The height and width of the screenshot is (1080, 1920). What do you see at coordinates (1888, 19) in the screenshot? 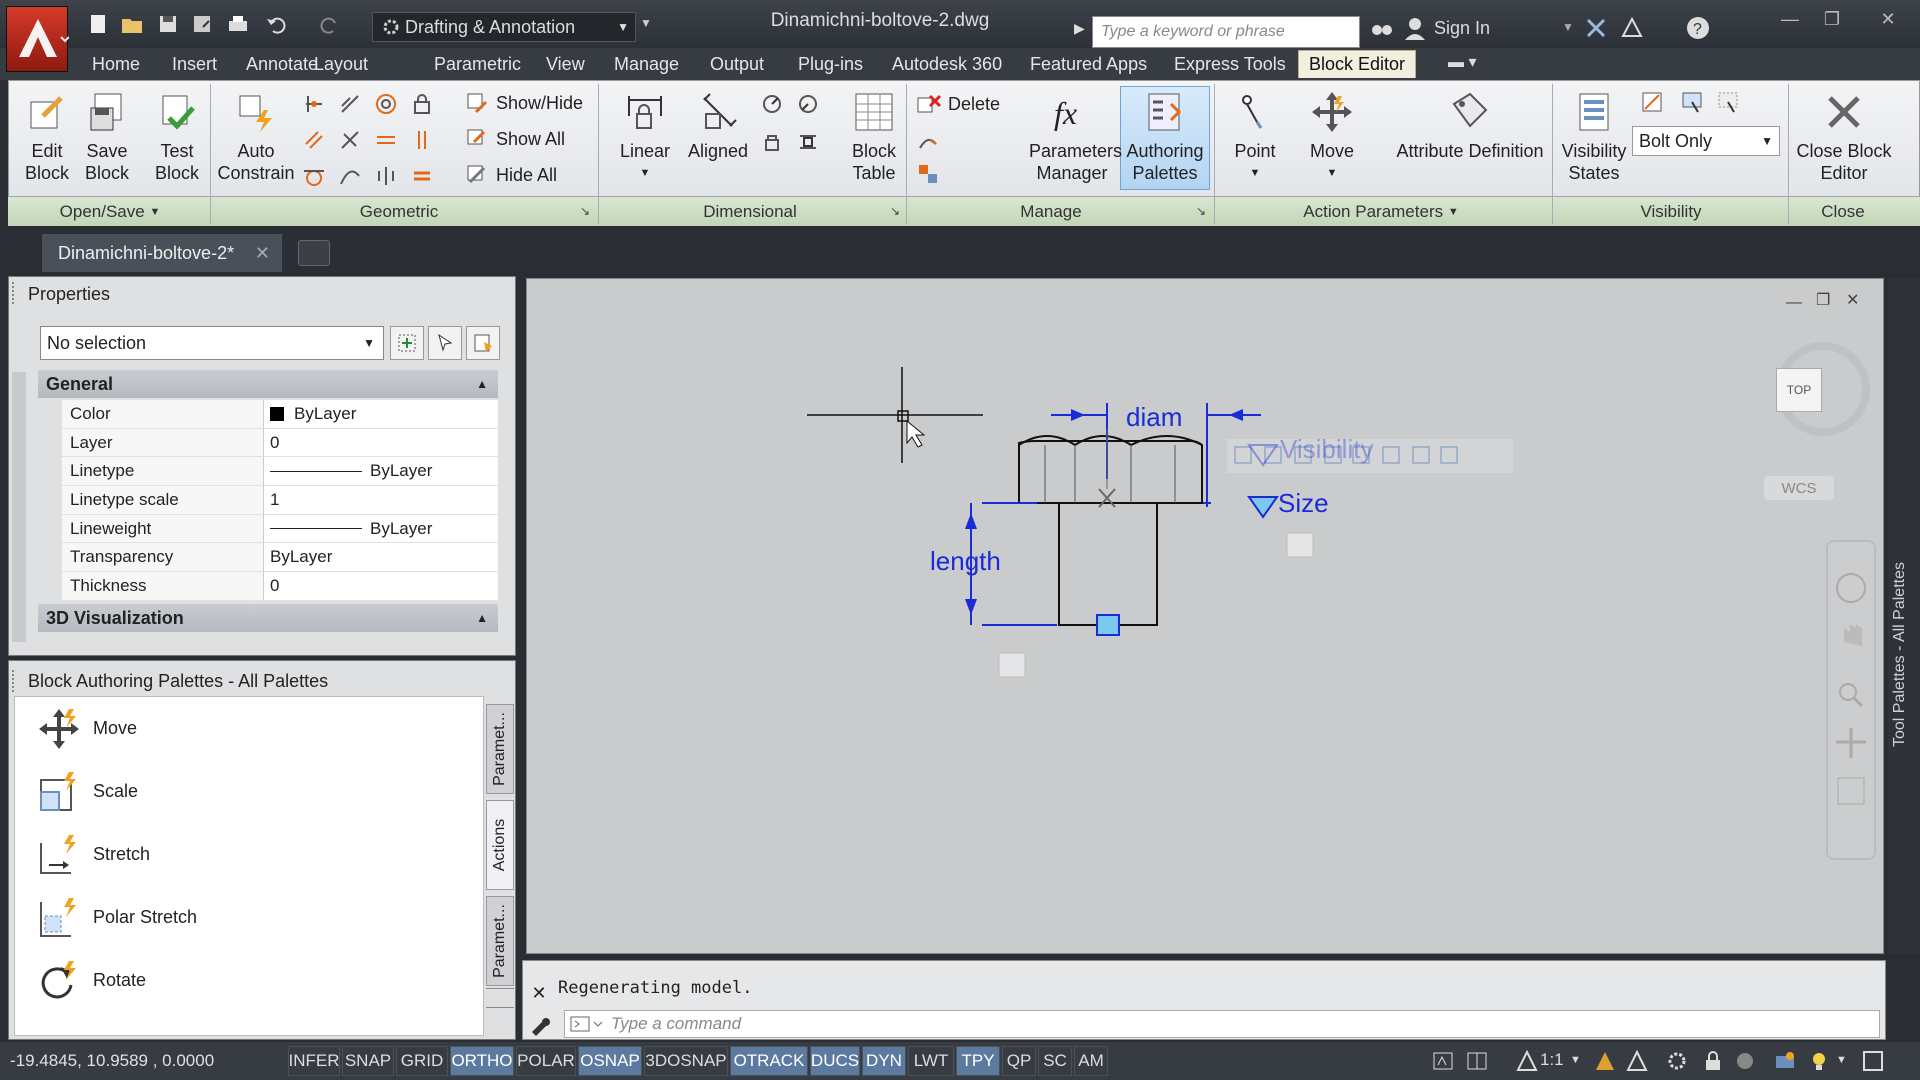
I see `close-icon: ✕` at bounding box center [1888, 19].